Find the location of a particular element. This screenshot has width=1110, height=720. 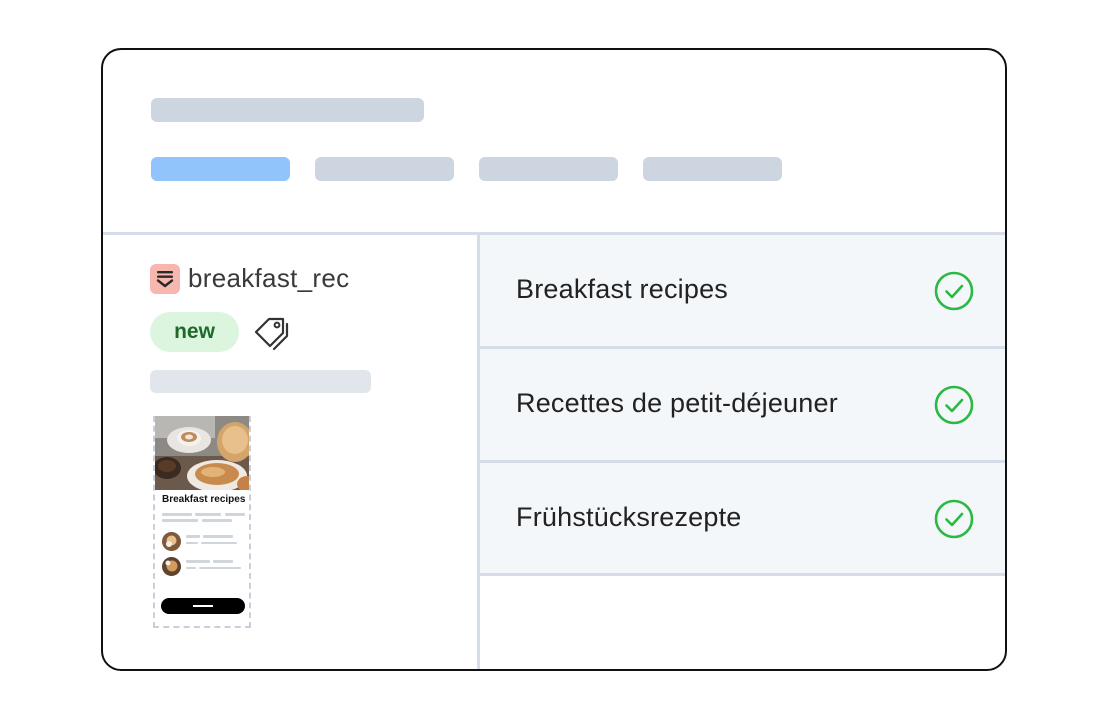

description-placeholder is located at coordinates (260, 381).